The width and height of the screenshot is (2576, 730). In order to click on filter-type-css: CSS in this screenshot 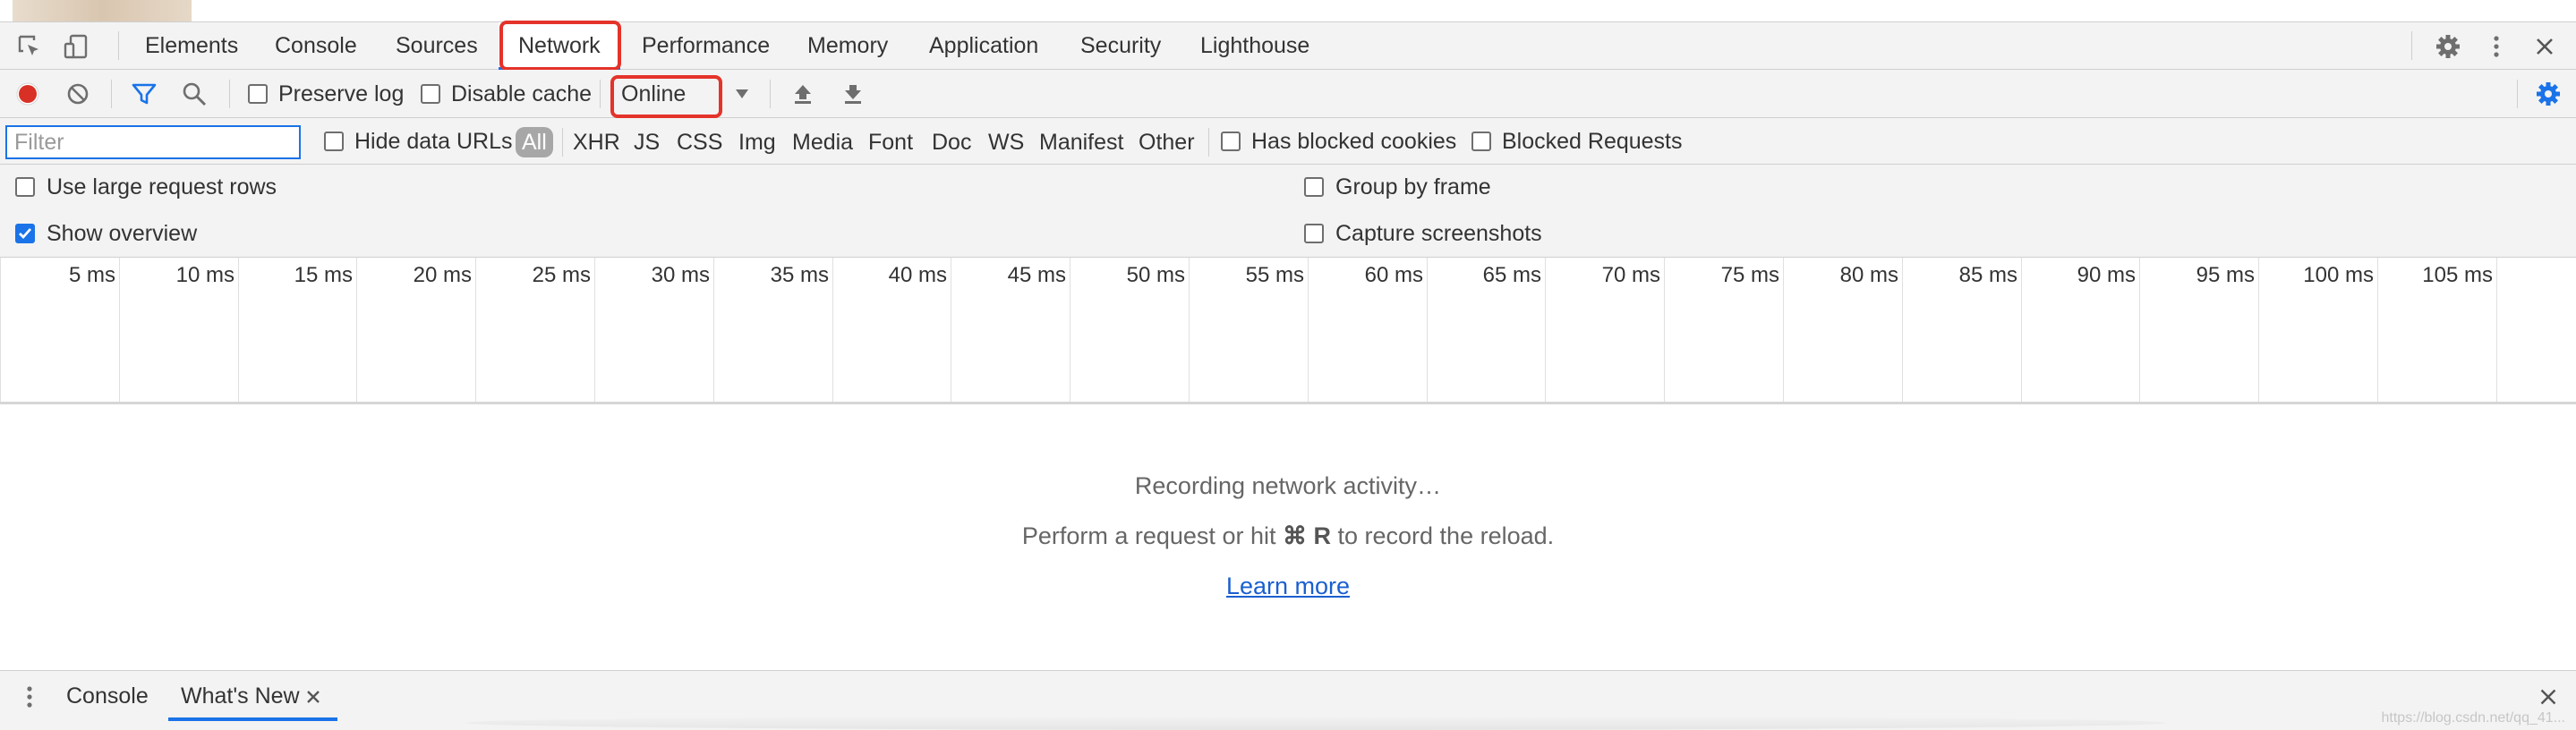, I will do `click(699, 142)`.